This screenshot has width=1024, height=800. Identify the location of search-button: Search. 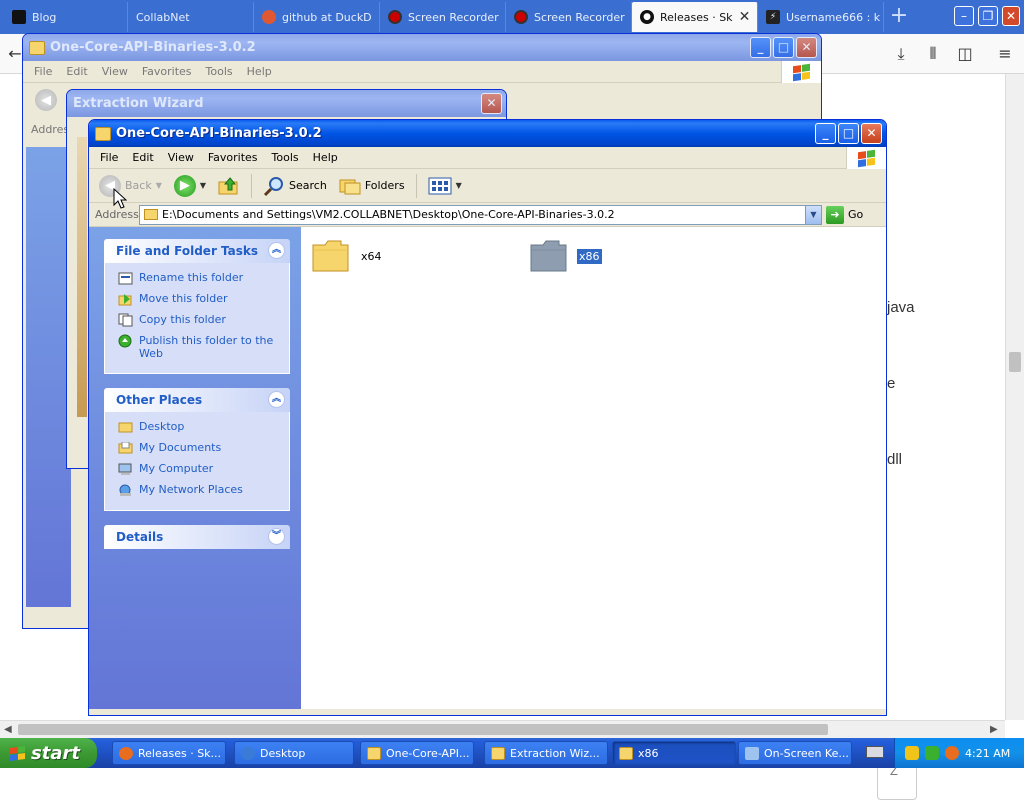
(295, 186).